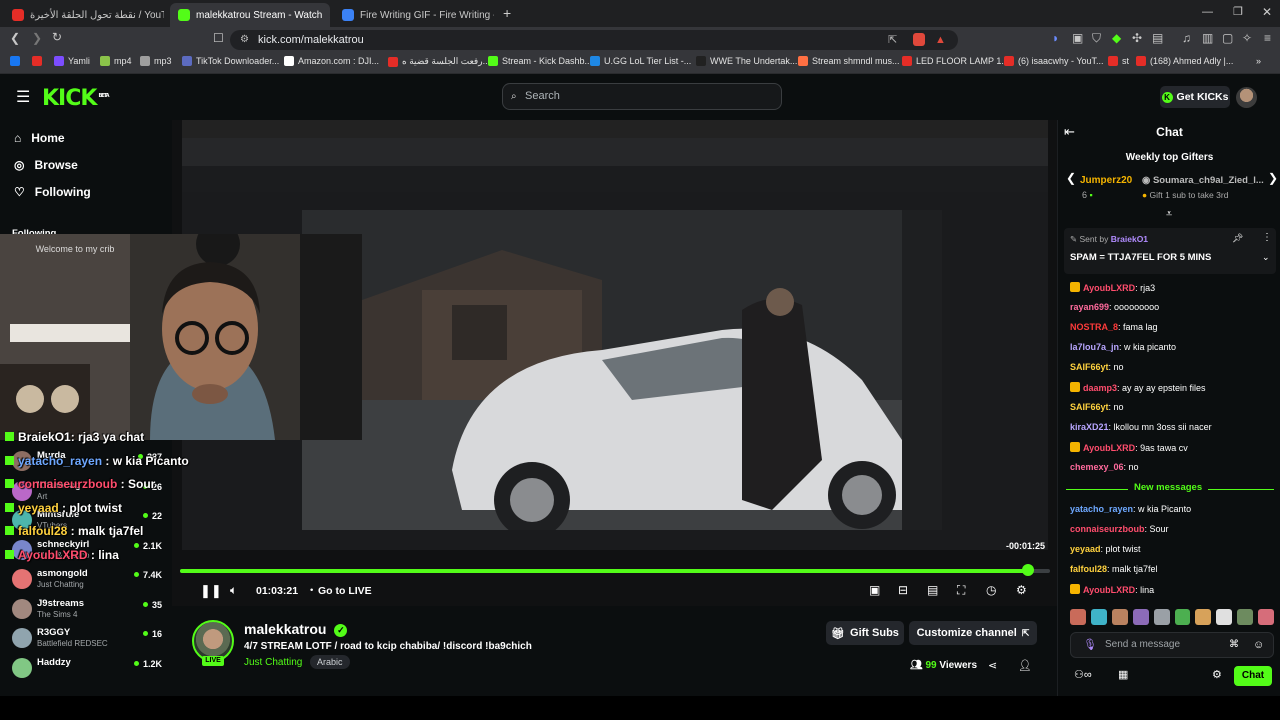 Image resolution: width=1280 pixels, height=720 pixels. I want to click on pin-icon: 📌︎, so click(1237, 238).